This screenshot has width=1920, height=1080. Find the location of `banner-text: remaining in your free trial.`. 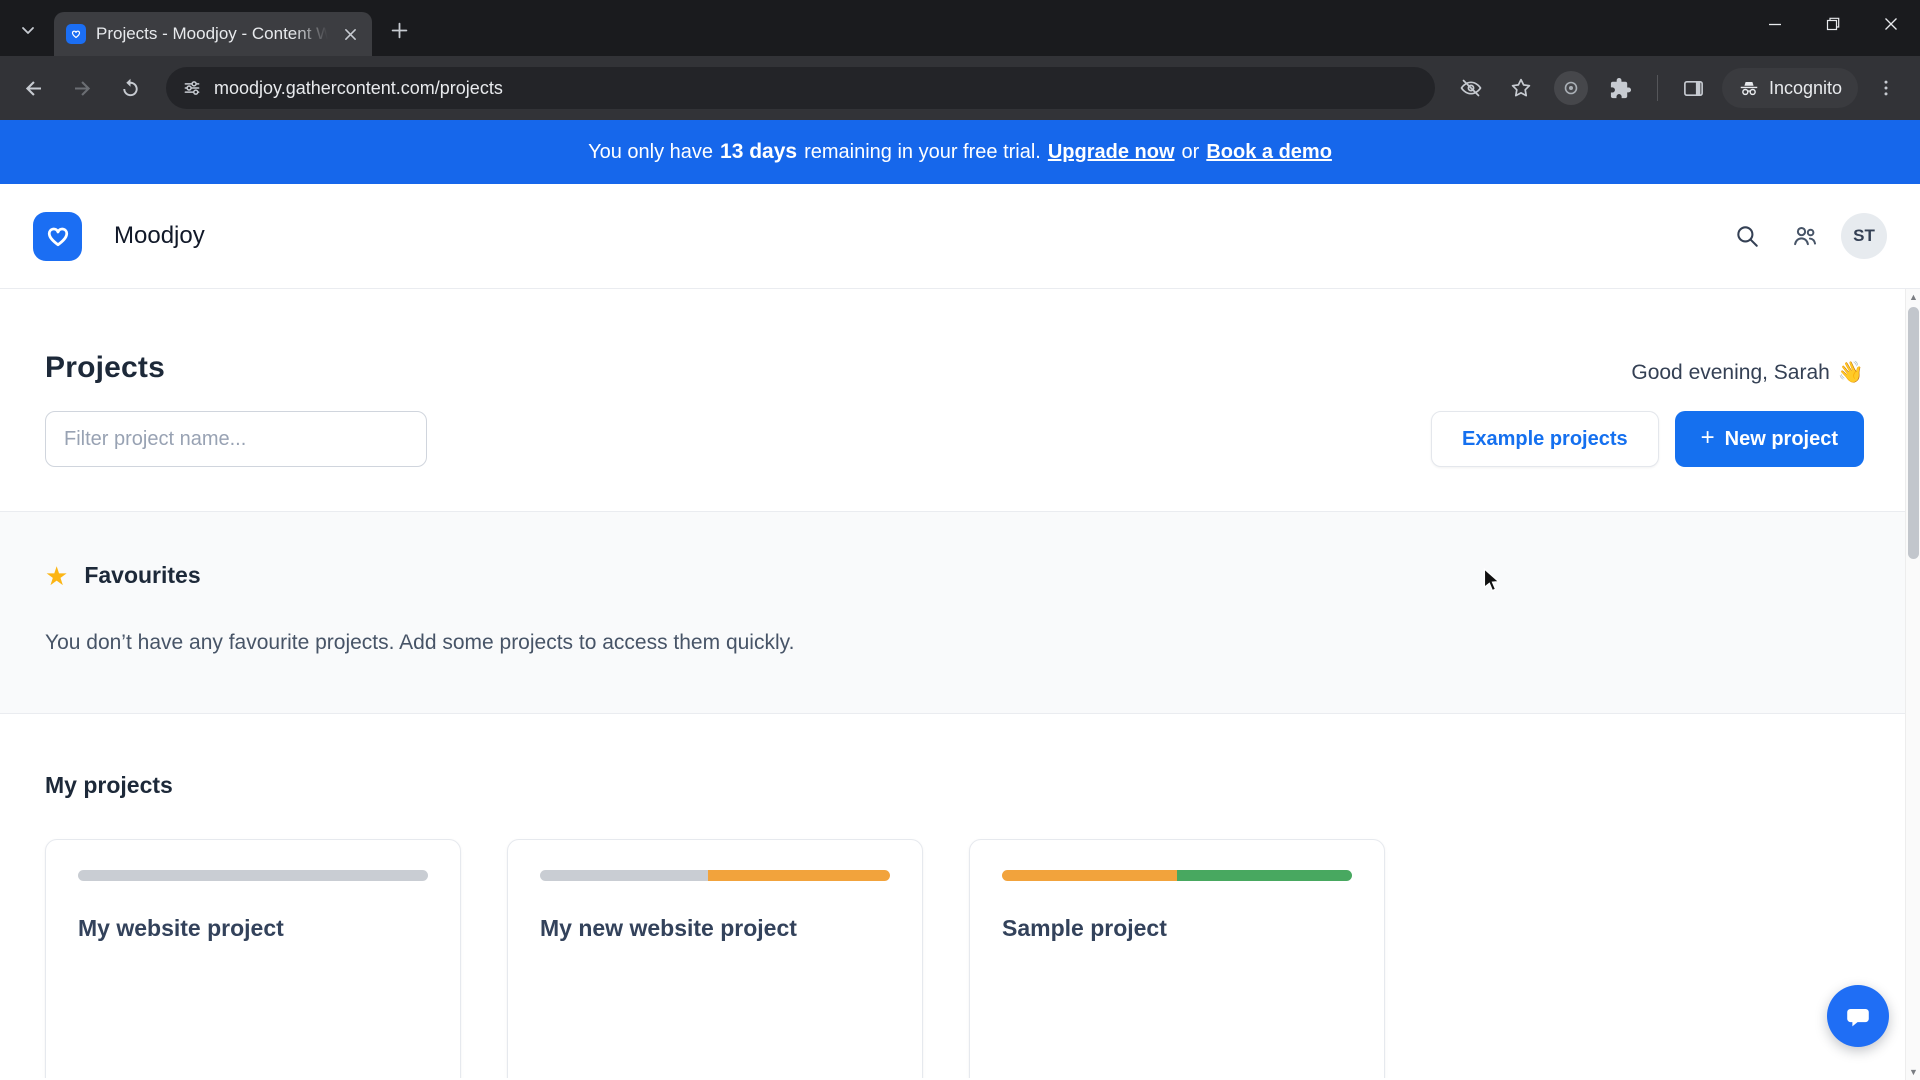

banner-text: remaining in your free trial. is located at coordinates (922, 151).